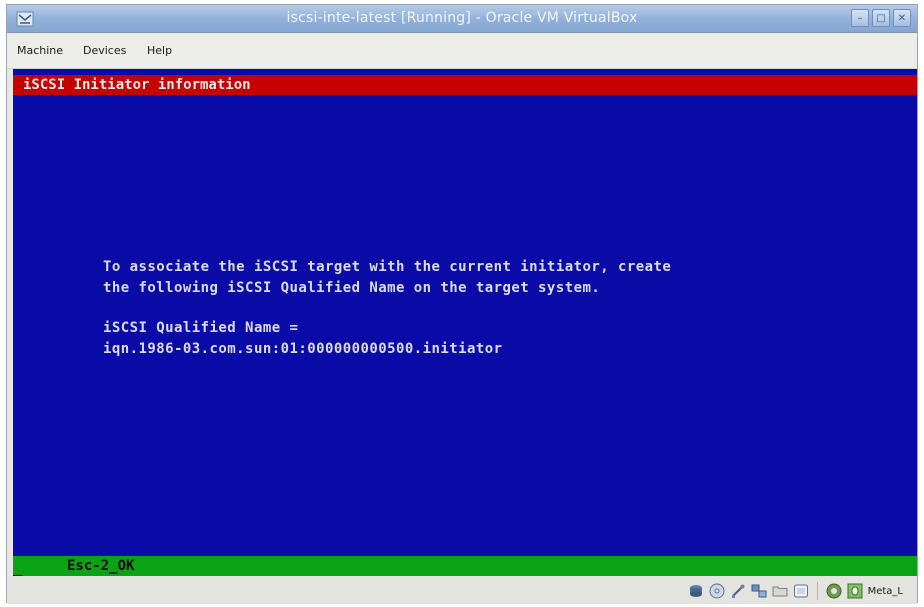  What do you see at coordinates (462, 51) in the screenshot?
I see `menu-bar: Machine Devices Help` at bounding box center [462, 51].